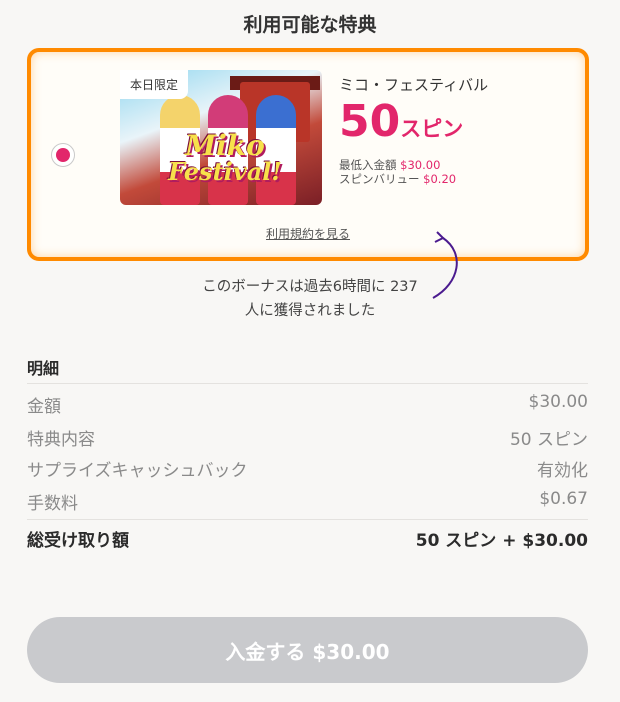 The width and height of the screenshot is (620, 702). What do you see at coordinates (370, 121) in the screenshot?
I see `spins-number: 50` at bounding box center [370, 121].